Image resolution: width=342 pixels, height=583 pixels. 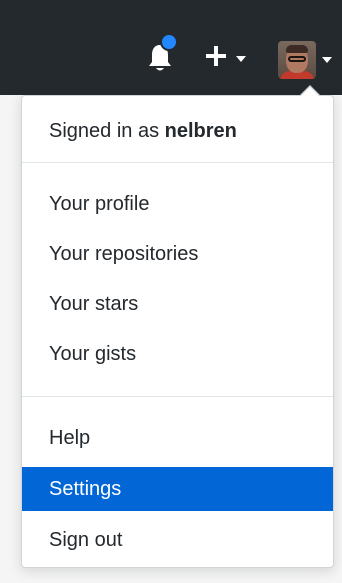 What do you see at coordinates (177, 354) in the screenshot?
I see `menu-item-your-gists: Your gists` at bounding box center [177, 354].